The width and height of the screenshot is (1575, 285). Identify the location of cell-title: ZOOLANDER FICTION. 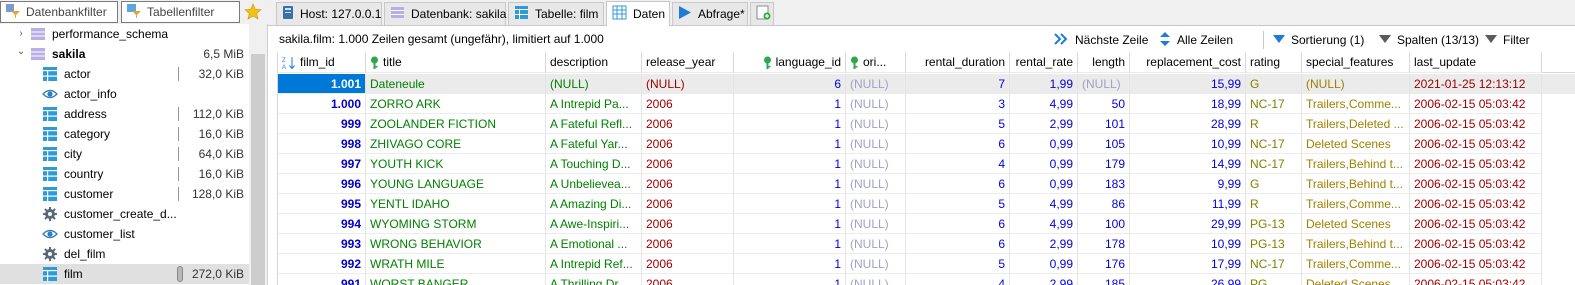
(456, 124).